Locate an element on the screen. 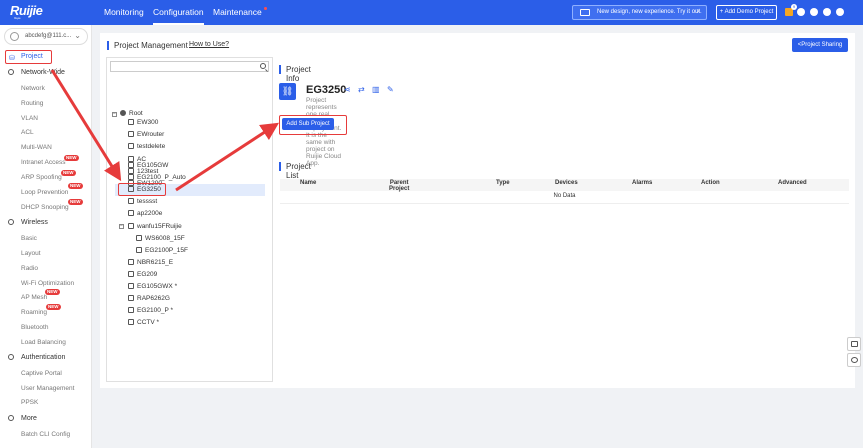  tree-node-label: EG2100_P_Auto is located at coordinates (161, 177).